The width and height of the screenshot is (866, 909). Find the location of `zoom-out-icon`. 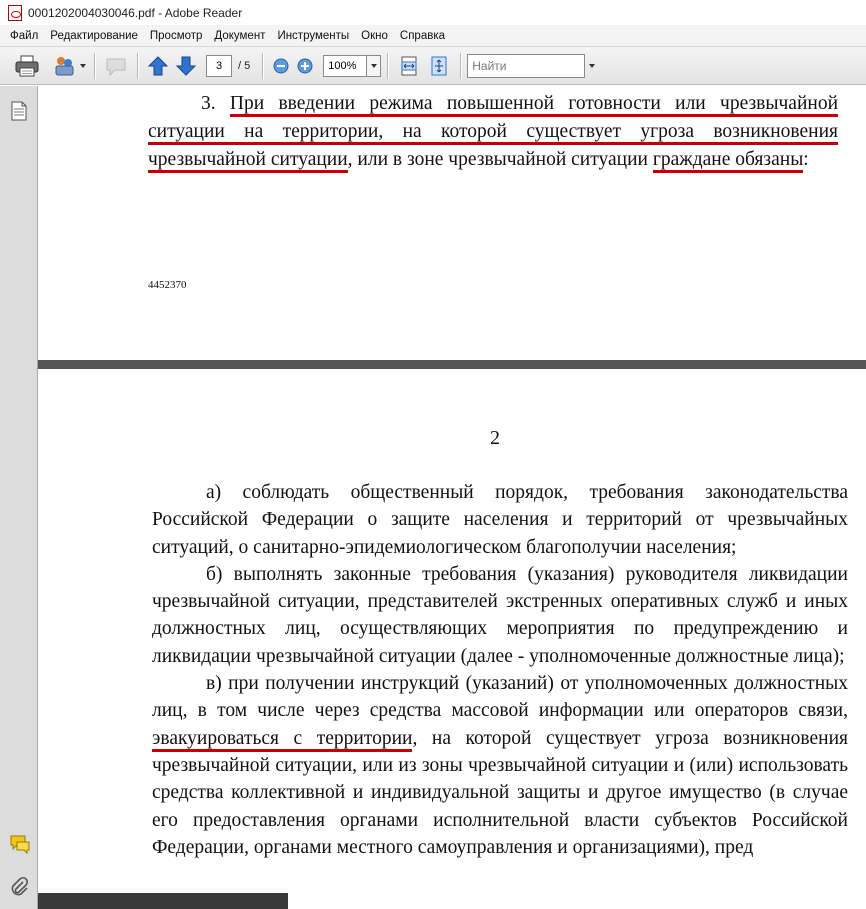

zoom-out-icon is located at coordinates (281, 65).